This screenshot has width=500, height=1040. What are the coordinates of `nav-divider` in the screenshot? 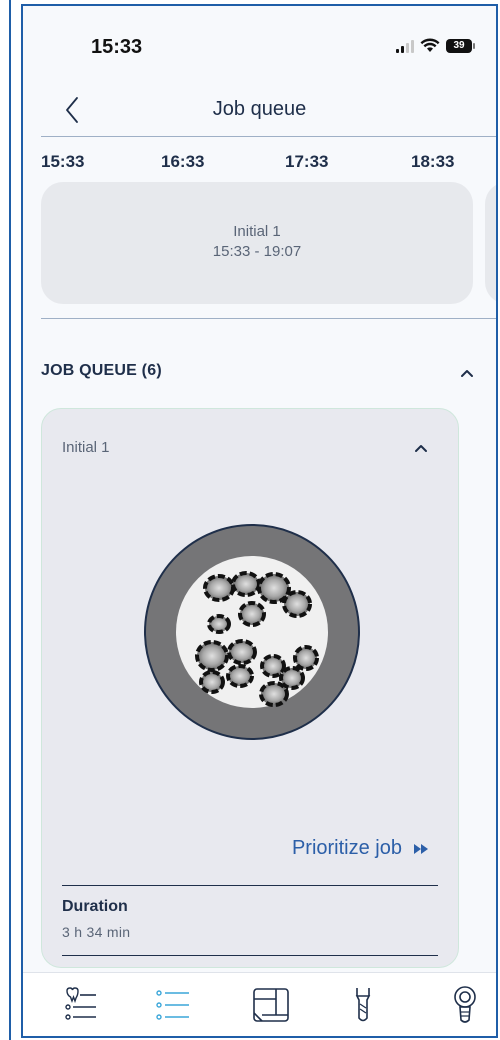 It's located at (268, 136).